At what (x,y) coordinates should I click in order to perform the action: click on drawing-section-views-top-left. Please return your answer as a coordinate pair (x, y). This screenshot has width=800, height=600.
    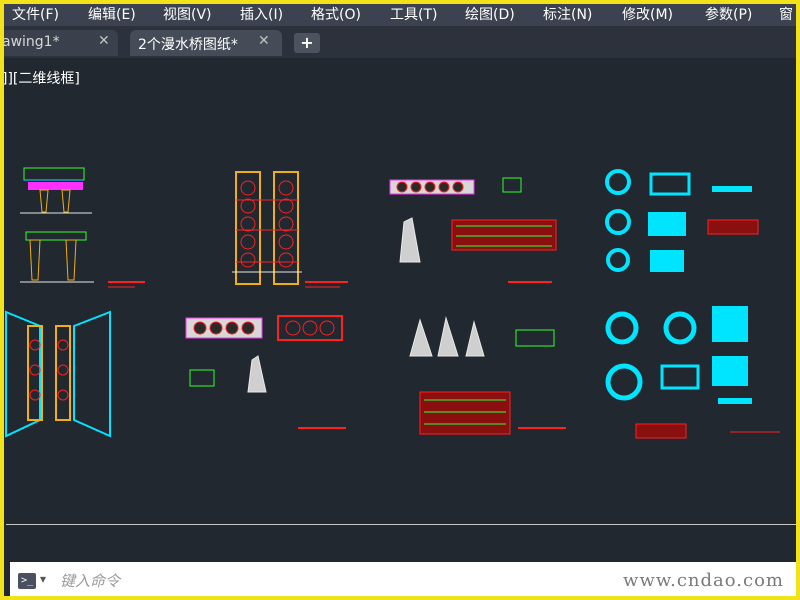
    Looking at the image, I should click on (82, 227).